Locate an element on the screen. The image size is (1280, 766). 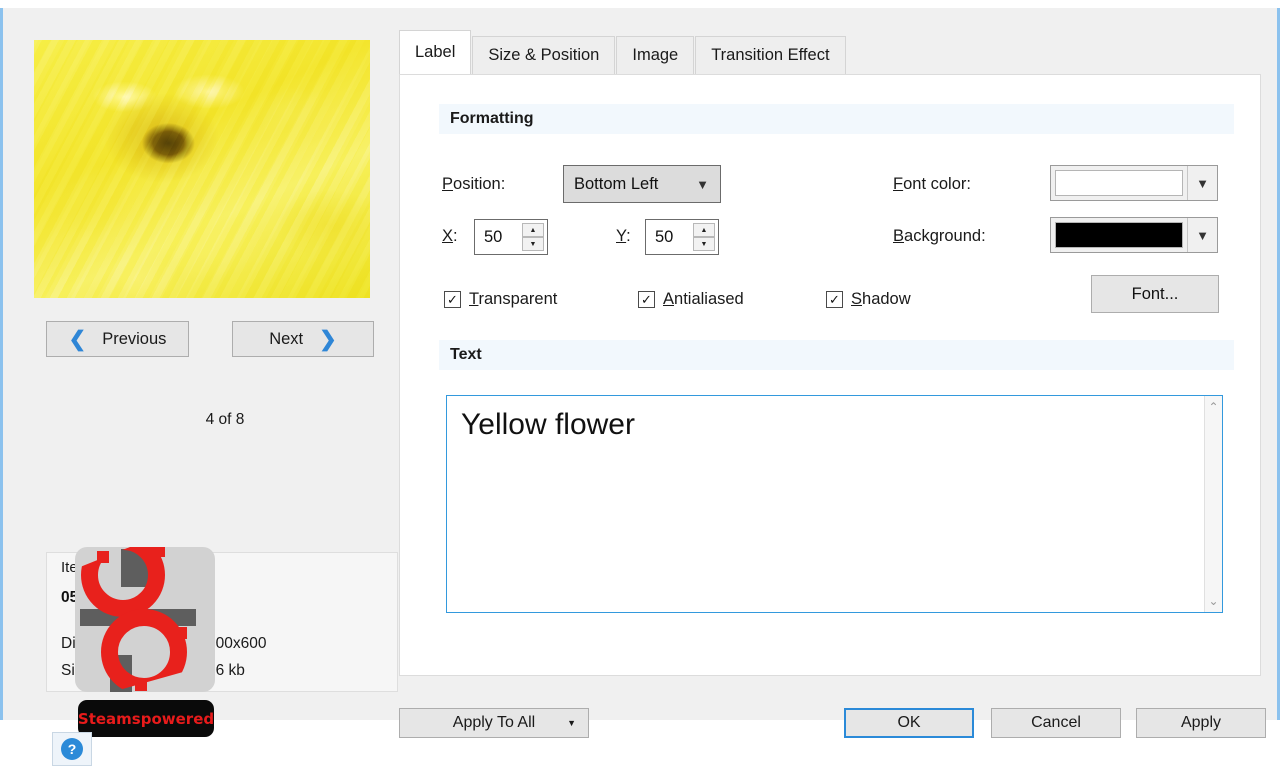
position-label-rest: osition: is located at coordinates (479, 184).